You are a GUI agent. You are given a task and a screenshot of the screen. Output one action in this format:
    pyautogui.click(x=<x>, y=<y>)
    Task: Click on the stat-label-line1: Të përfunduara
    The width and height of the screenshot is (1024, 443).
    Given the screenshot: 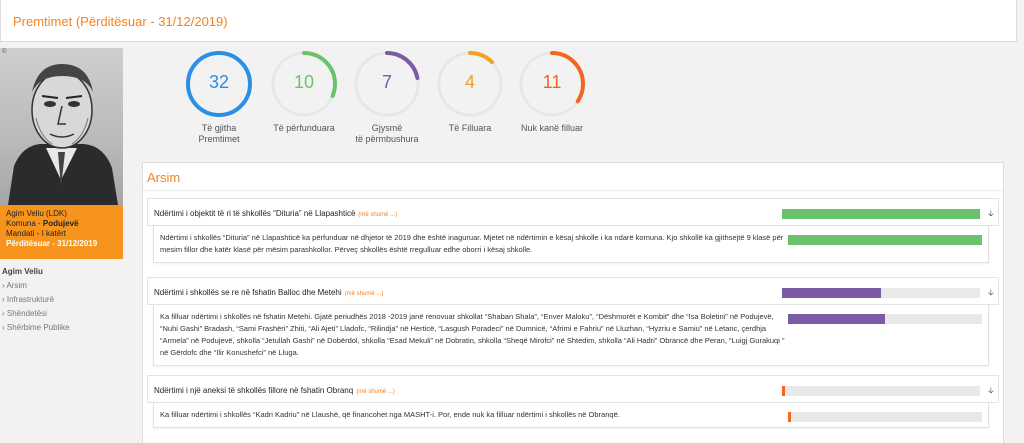 What is the action you would take?
    pyautogui.click(x=304, y=128)
    